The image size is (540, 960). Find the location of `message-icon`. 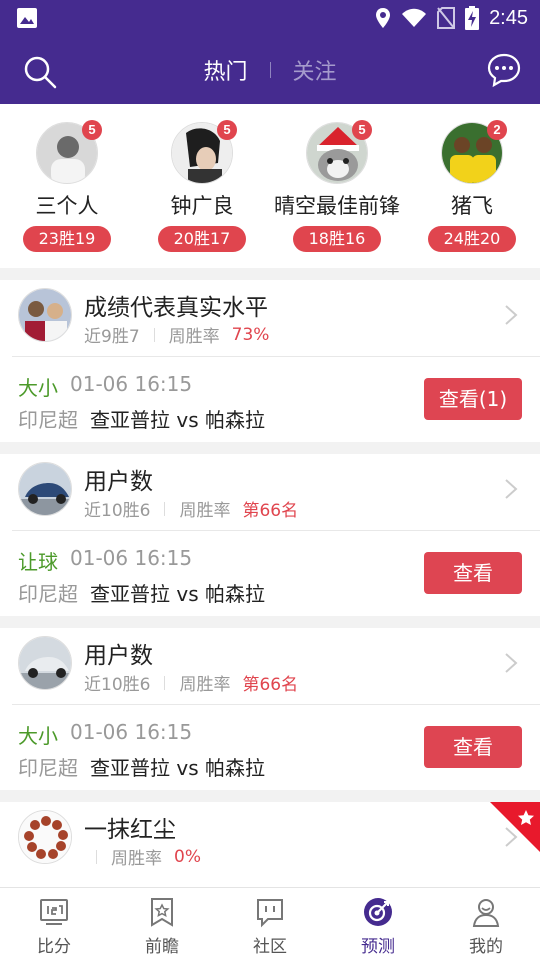

message-icon is located at coordinates (504, 70).